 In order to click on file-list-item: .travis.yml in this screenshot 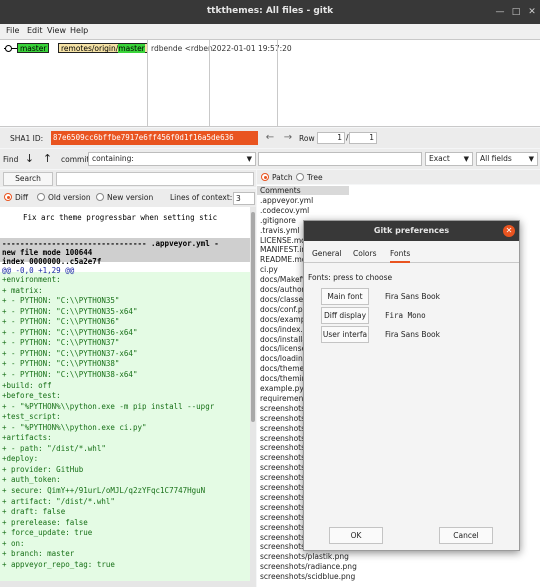, I will do `click(280, 230)`.